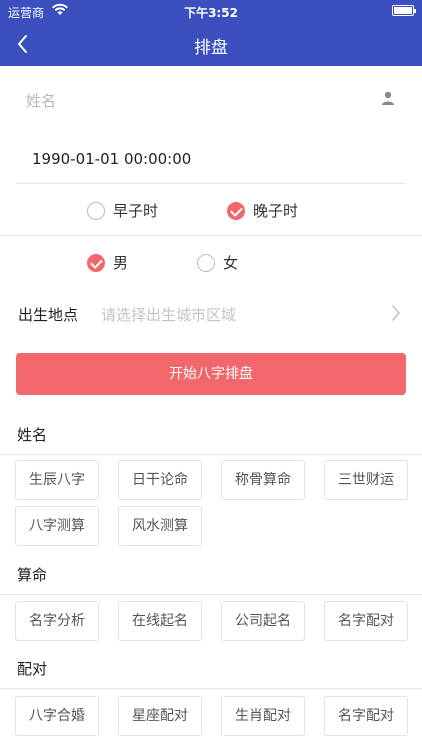  I want to click on birthplace-selector: 出生地点 请选择出生城市区域, so click(211, 312).